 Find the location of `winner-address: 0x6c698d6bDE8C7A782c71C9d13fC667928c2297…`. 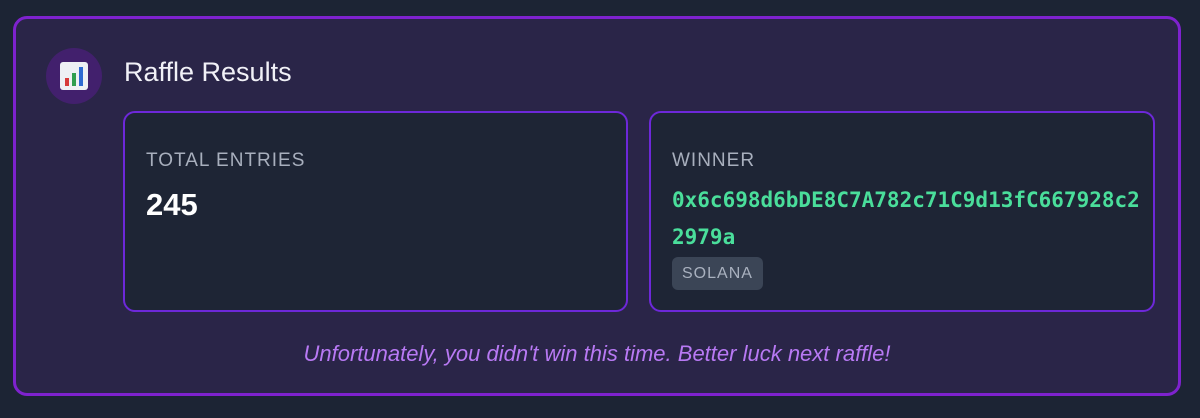

winner-address: 0x6c698d6bDE8C7A782c71C9d13fC667928c2297… is located at coordinates (907, 219).